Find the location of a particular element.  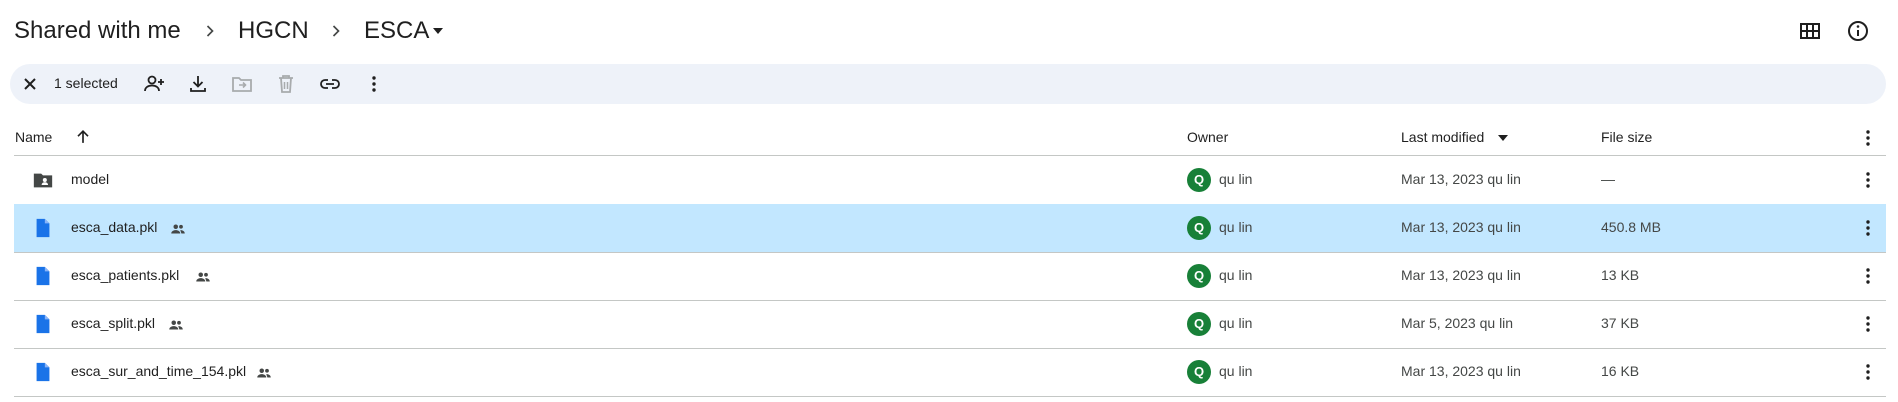

download-icon is located at coordinates (198, 84).